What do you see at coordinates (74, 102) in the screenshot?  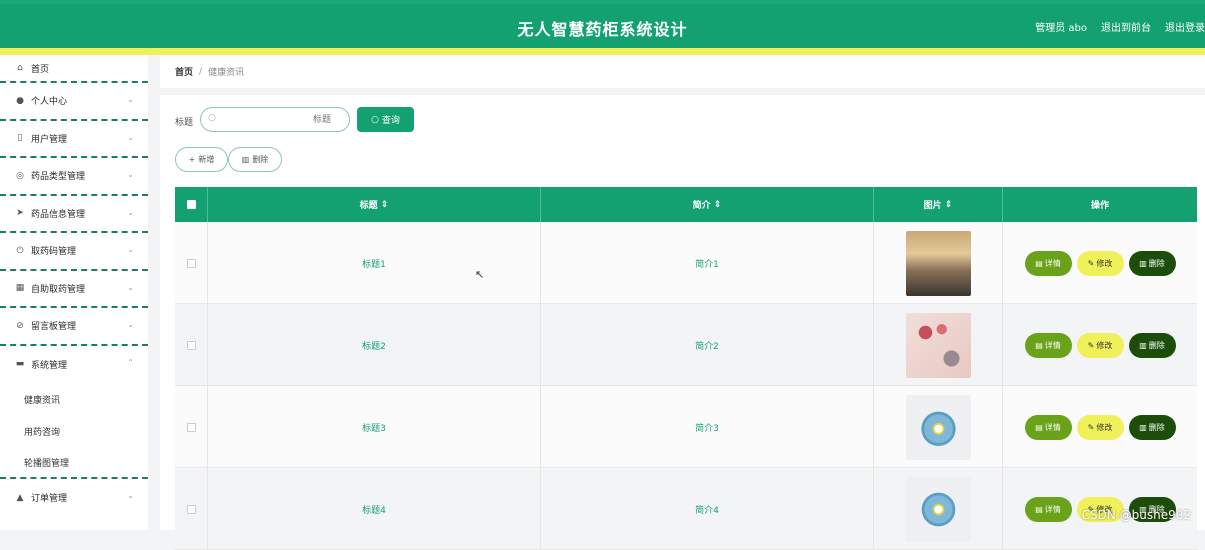 I see `sidebar-item-personal: ● 个人中心 ⌄` at bounding box center [74, 102].